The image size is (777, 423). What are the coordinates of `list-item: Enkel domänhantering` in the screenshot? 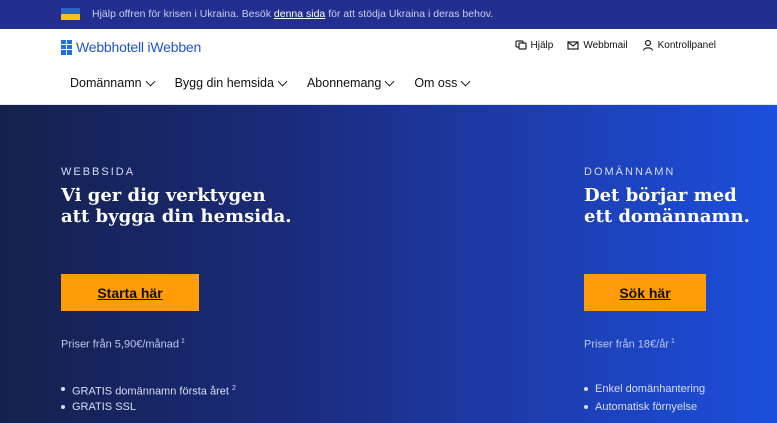 It's located at (644, 391).